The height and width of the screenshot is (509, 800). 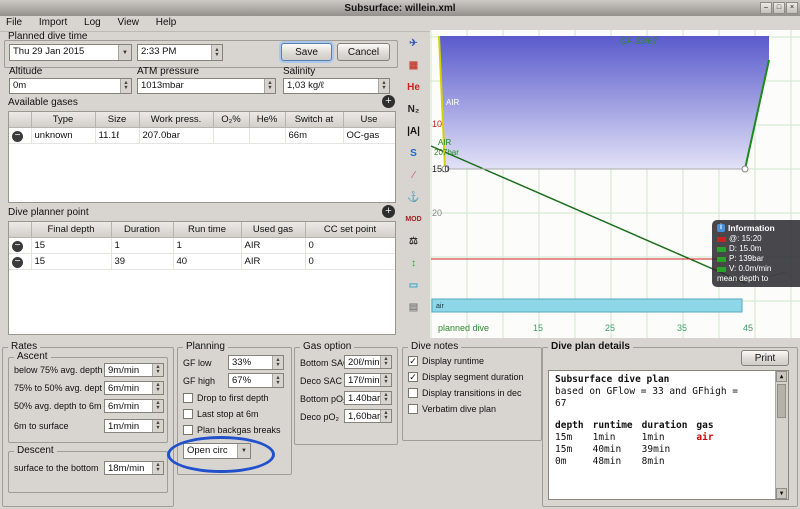 I want to click on point-duration-cell: 39, so click(x=142, y=261).